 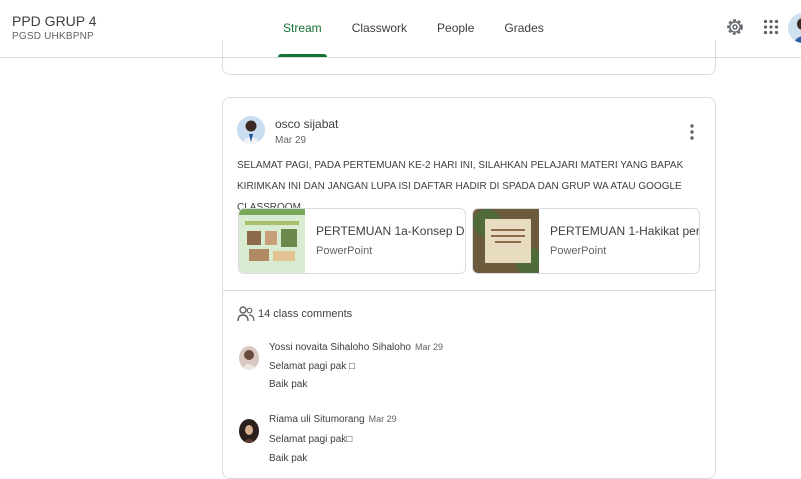 I want to click on comment-author-name: Riama uli Situmorang, so click(x=317, y=419).